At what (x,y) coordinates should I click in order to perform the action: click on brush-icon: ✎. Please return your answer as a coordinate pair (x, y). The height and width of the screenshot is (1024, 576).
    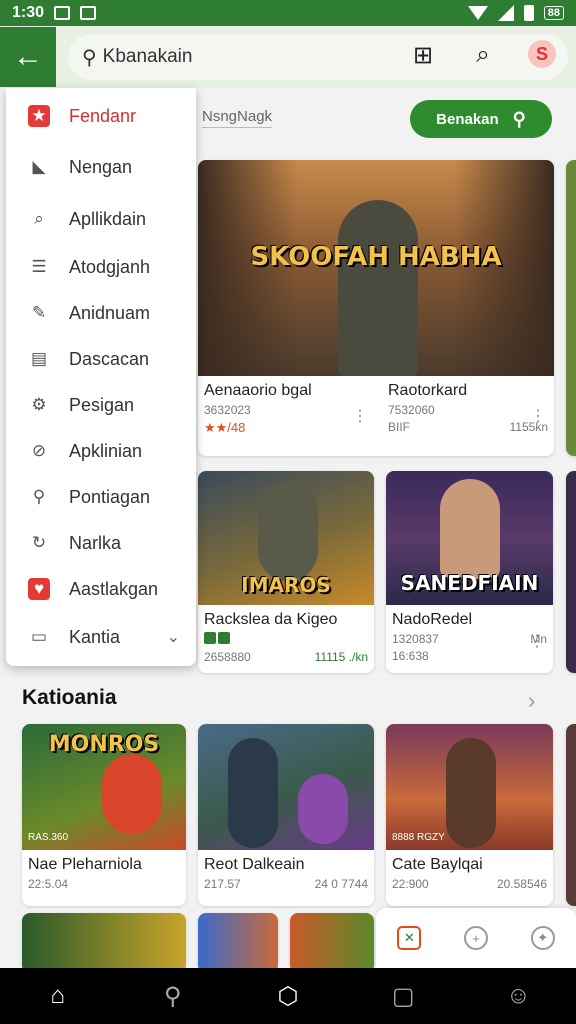
    Looking at the image, I should click on (39, 312).